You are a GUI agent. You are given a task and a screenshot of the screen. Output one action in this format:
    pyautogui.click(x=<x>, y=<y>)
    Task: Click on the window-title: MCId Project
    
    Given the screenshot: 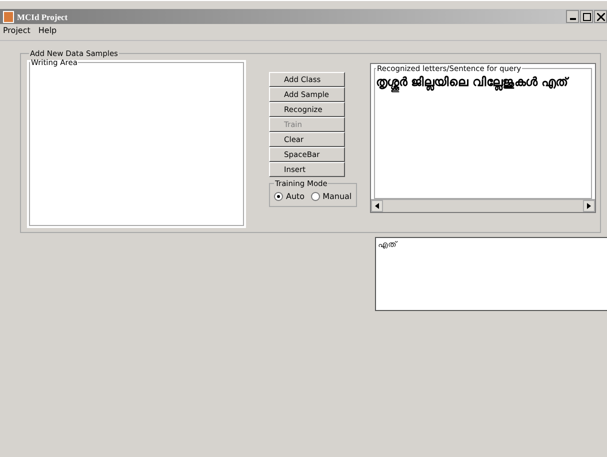 What is the action you would take?
    pyautogui.click(x=42, y=17)
    